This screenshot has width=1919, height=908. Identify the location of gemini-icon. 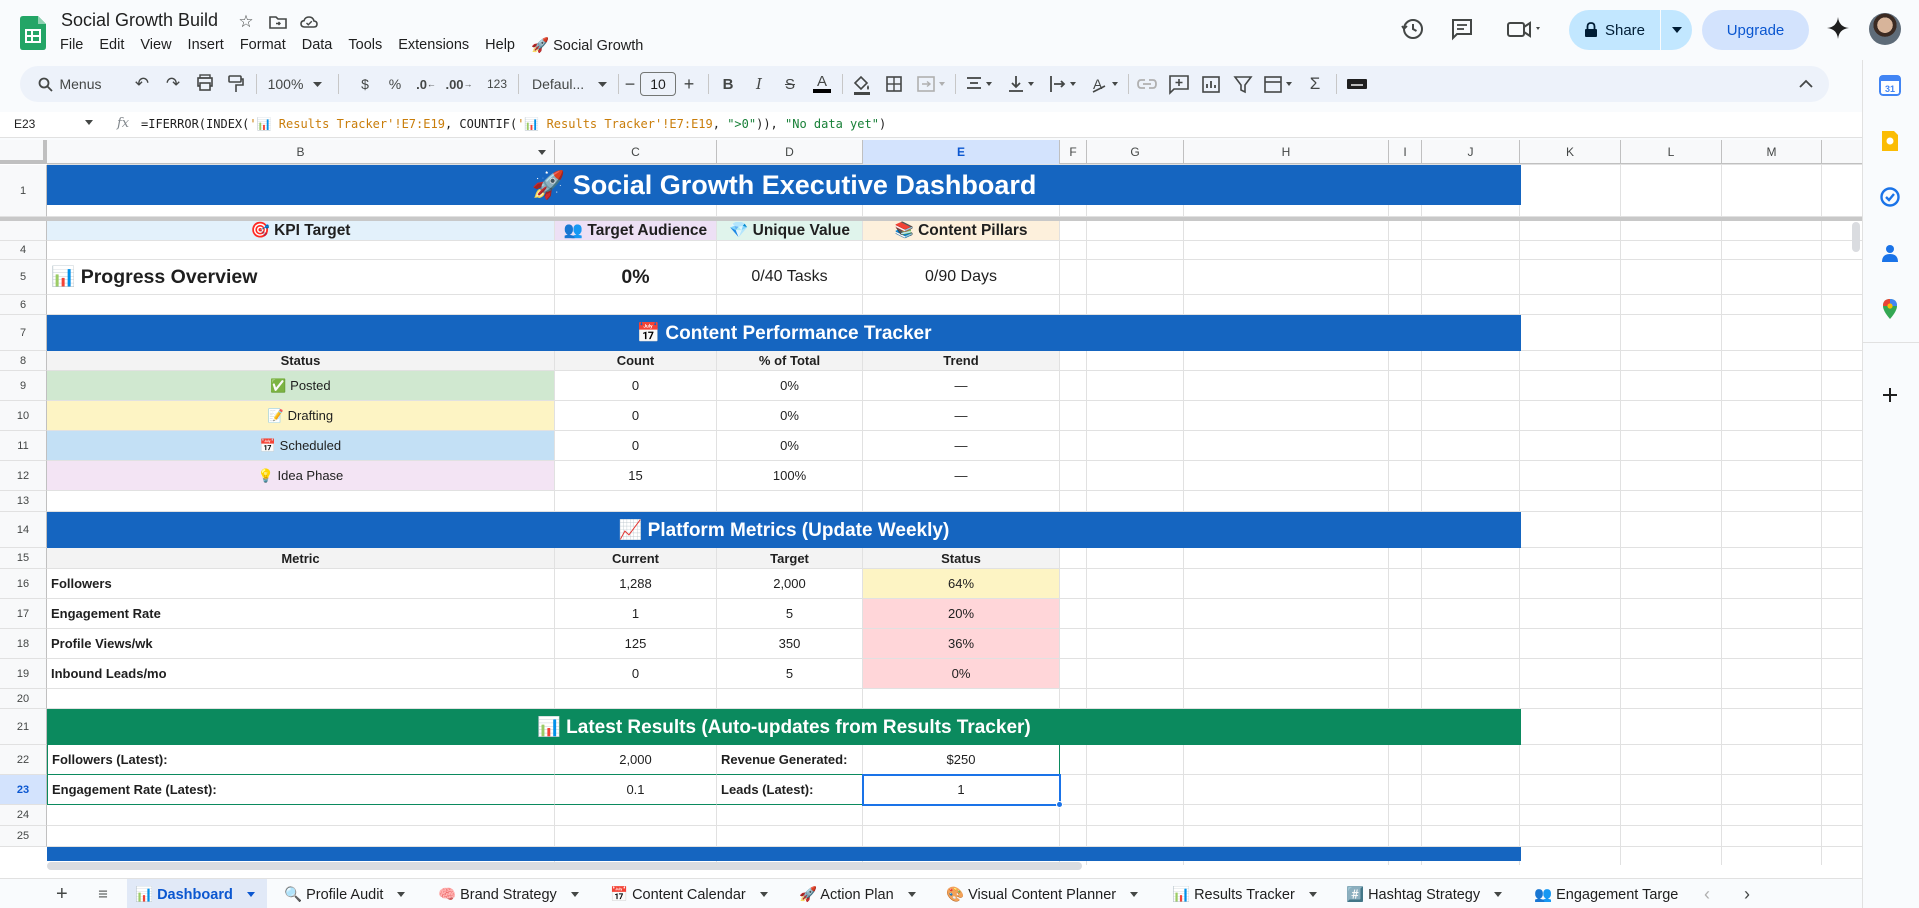
(1838, 28).